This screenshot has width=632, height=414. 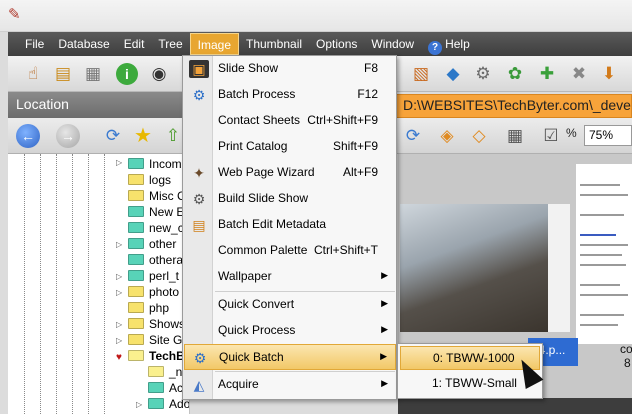 I want to click on view-mode-icon: ▦, so click(x=515, y=136).